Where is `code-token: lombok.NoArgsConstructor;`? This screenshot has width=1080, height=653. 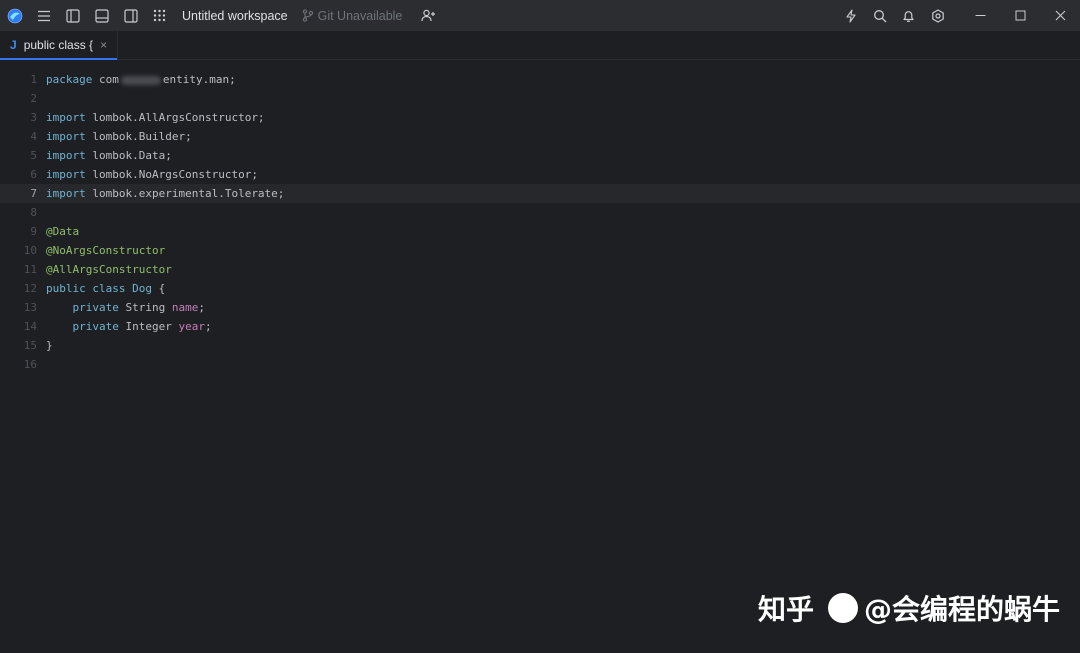 code-token: lombok.NoArgsConstructor; is located at coordinates (171, 174).